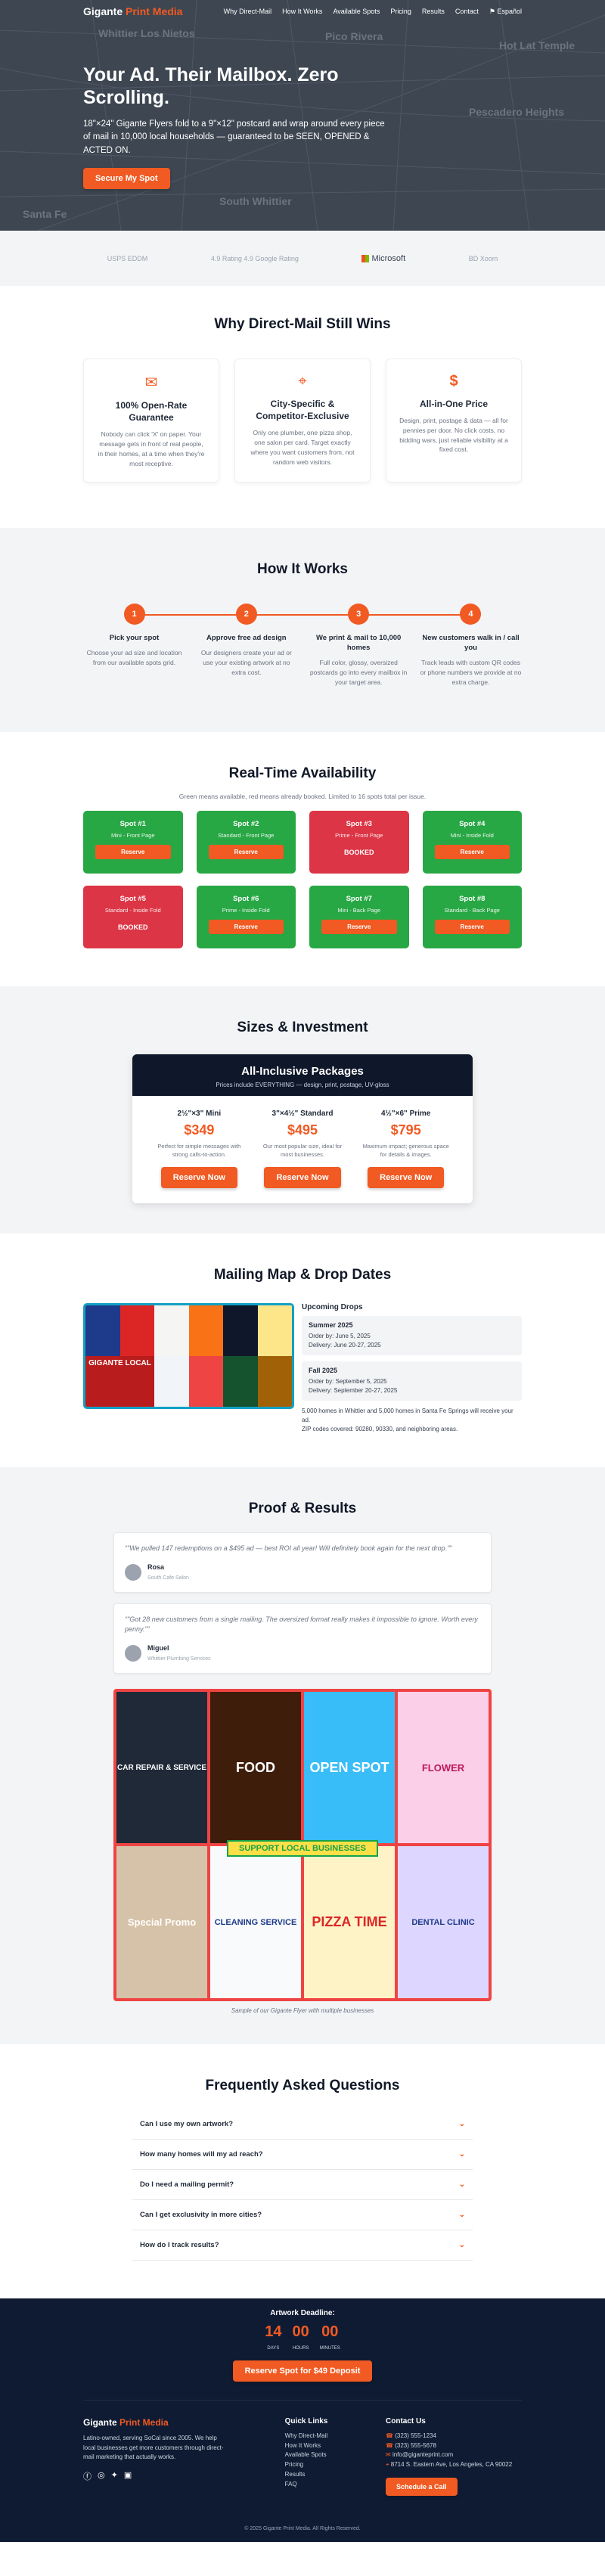 The image size is (605, 2576). What do you see at coordinates (302, 12) in the screenshot?
I see `nav-how: How It Works` at bounding box center [302, 12].